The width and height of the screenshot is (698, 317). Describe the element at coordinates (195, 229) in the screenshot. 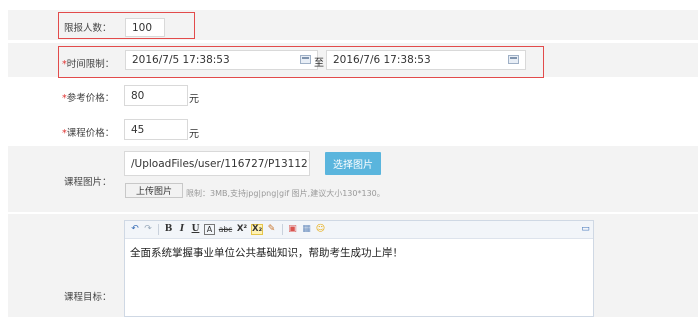

I see `underline-icon: U` at that location.